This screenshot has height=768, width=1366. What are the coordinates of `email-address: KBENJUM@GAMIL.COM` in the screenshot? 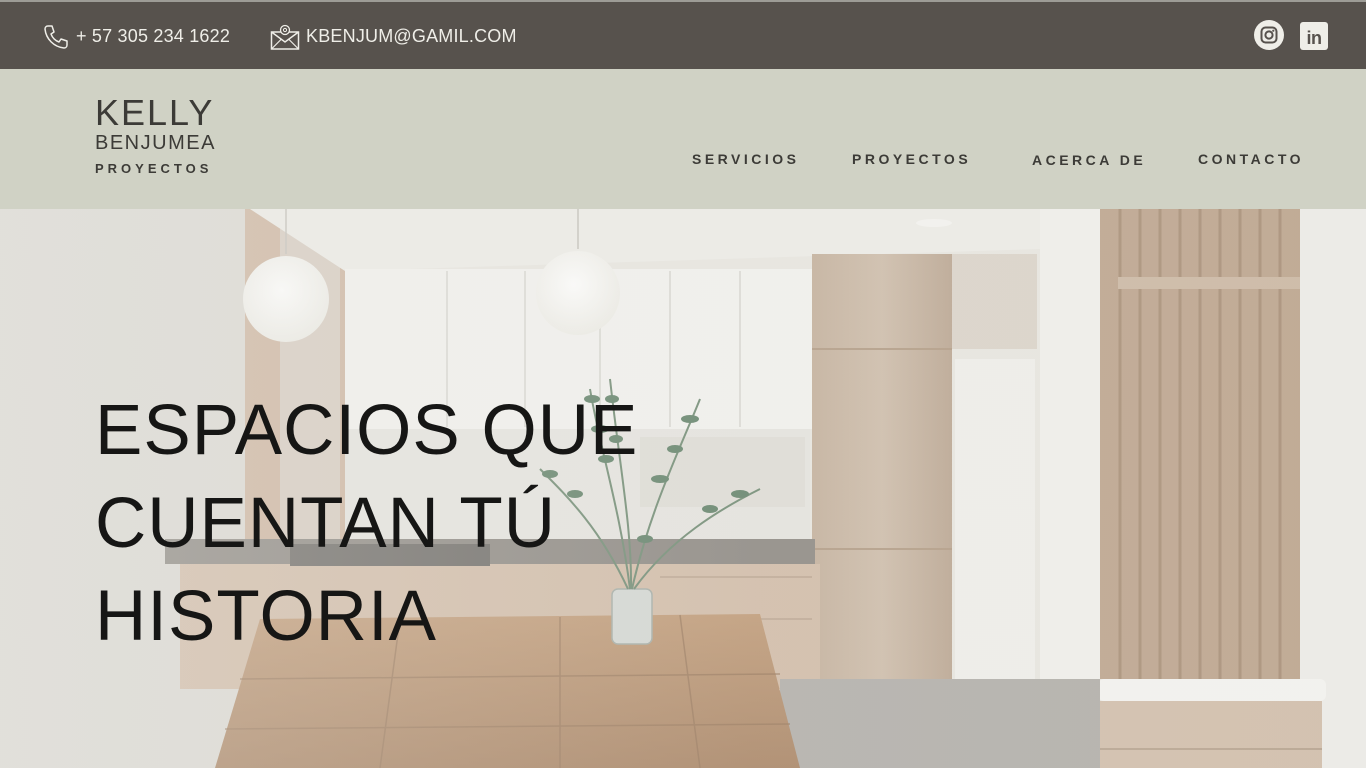 It's located at (411, 36).